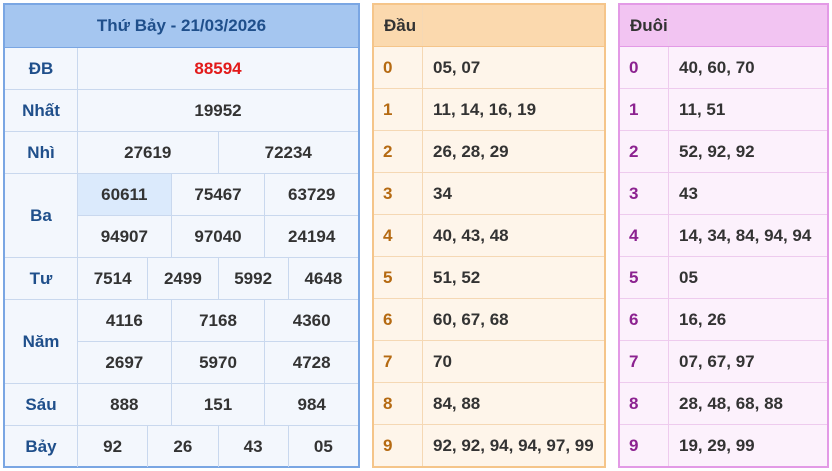 This screenshot has width=832, height=471. I want to click on prize-number: 5970, so click(217, 362).